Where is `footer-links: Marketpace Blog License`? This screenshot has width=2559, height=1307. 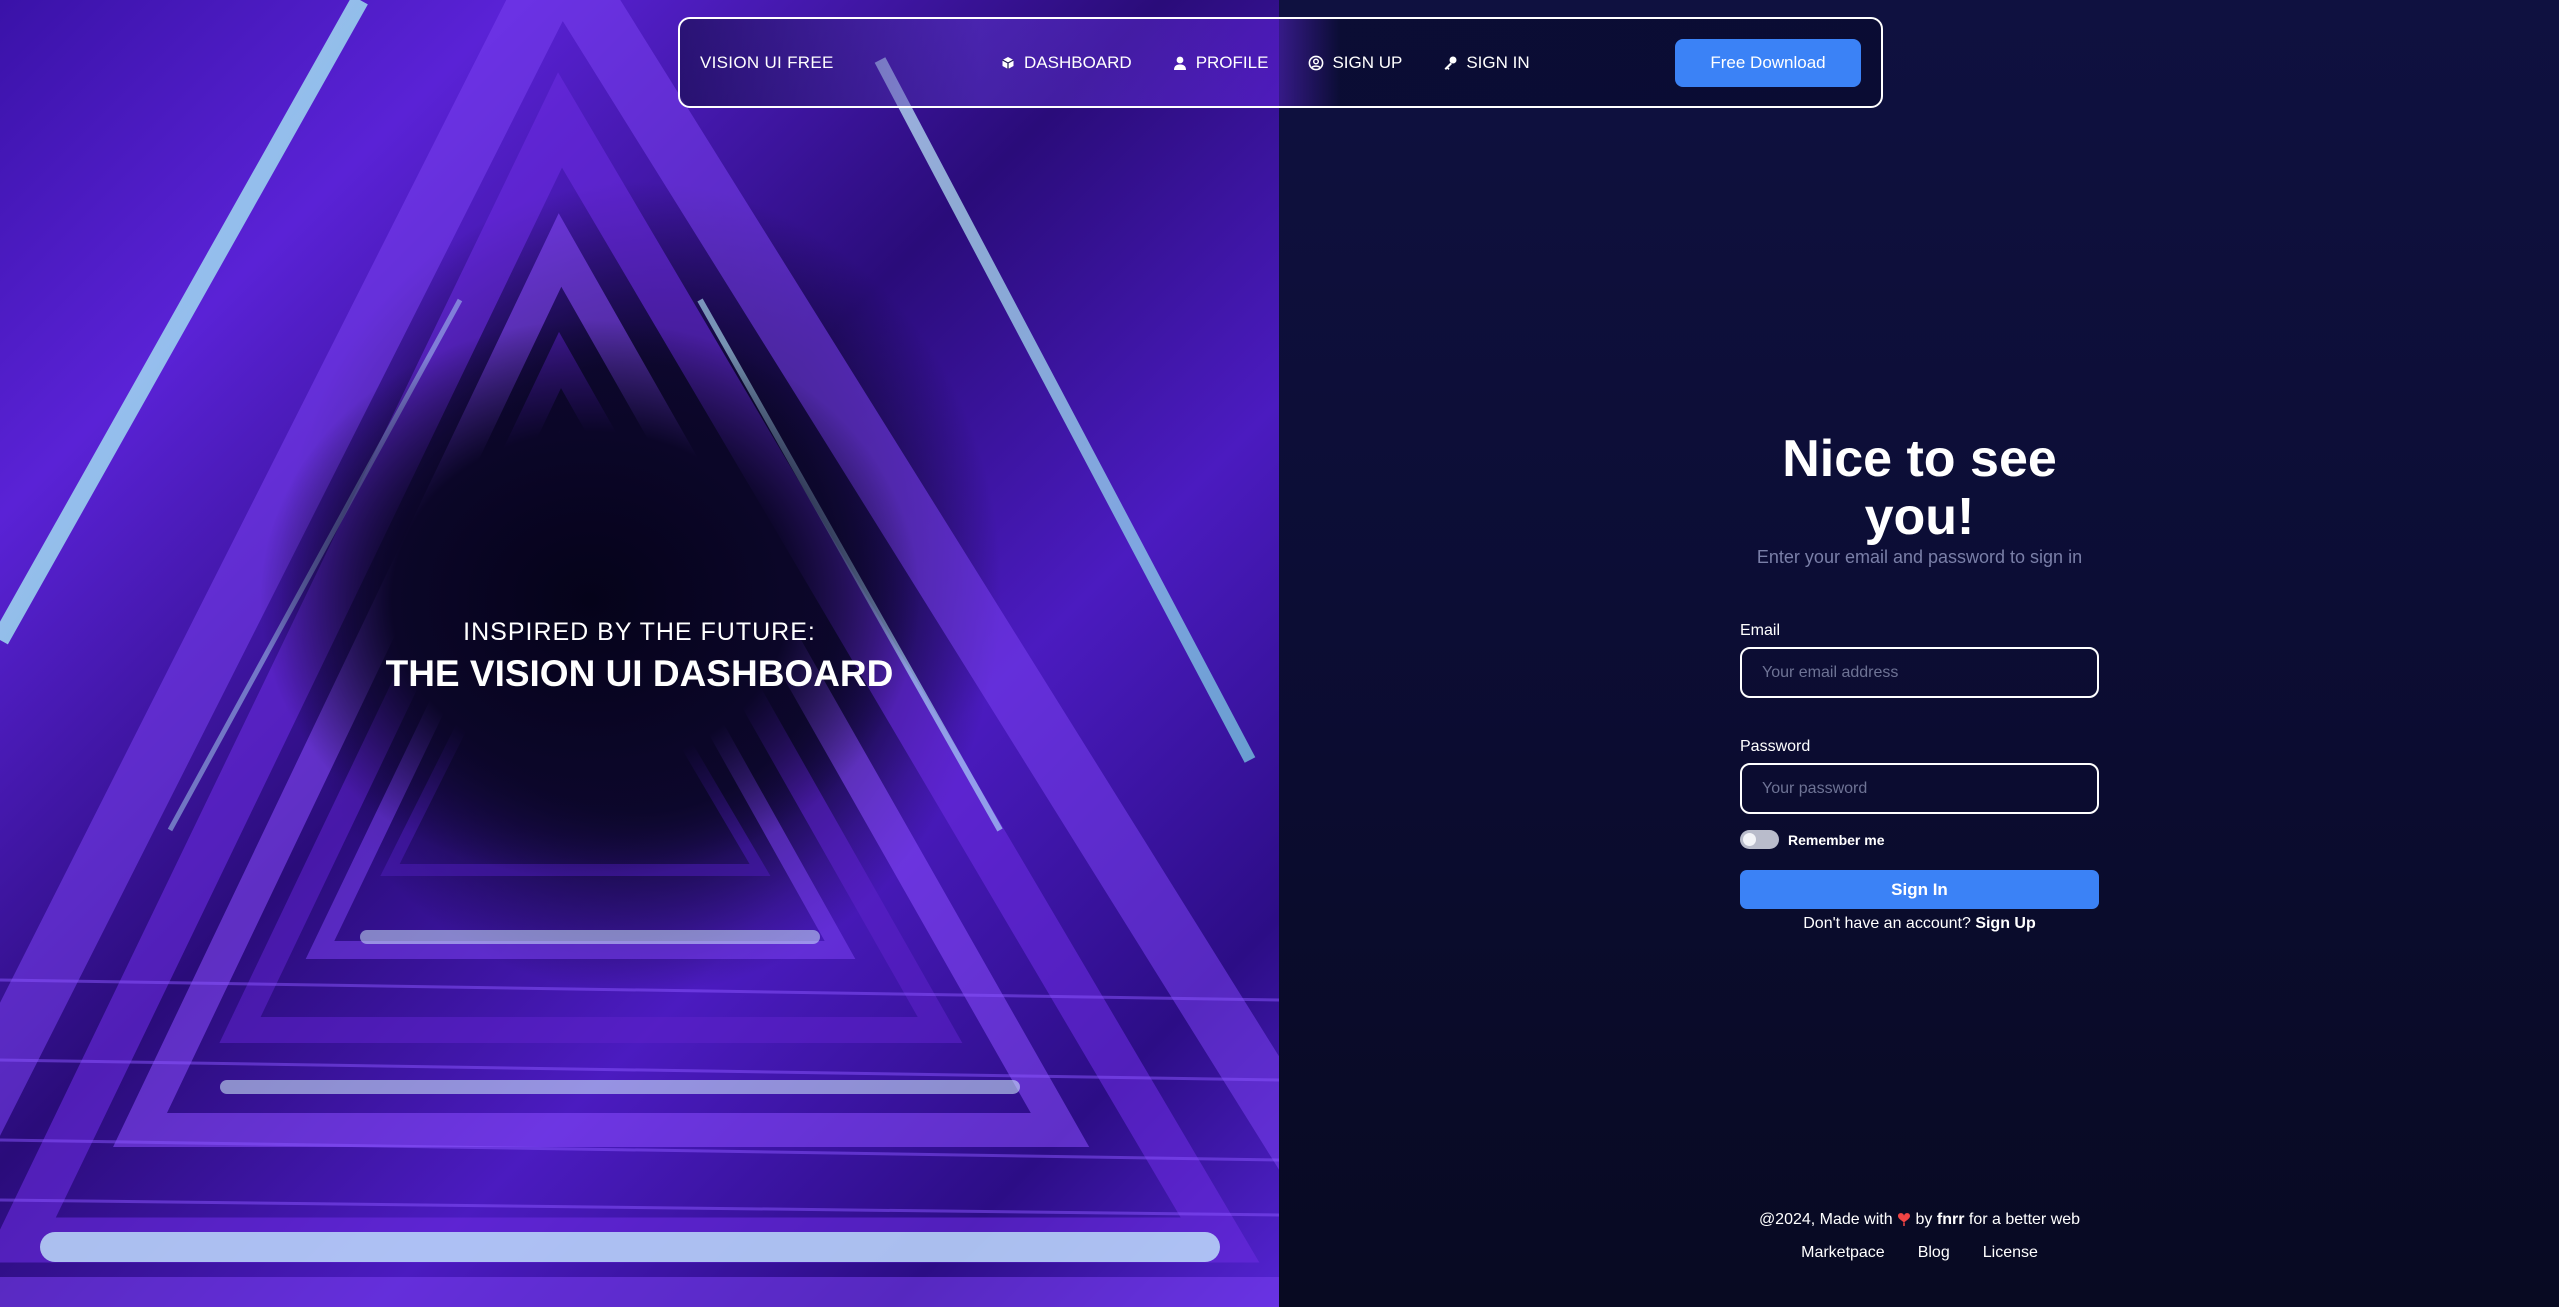 footer-links: Marketpace Blog License is located at coordinates (1919, 1253).